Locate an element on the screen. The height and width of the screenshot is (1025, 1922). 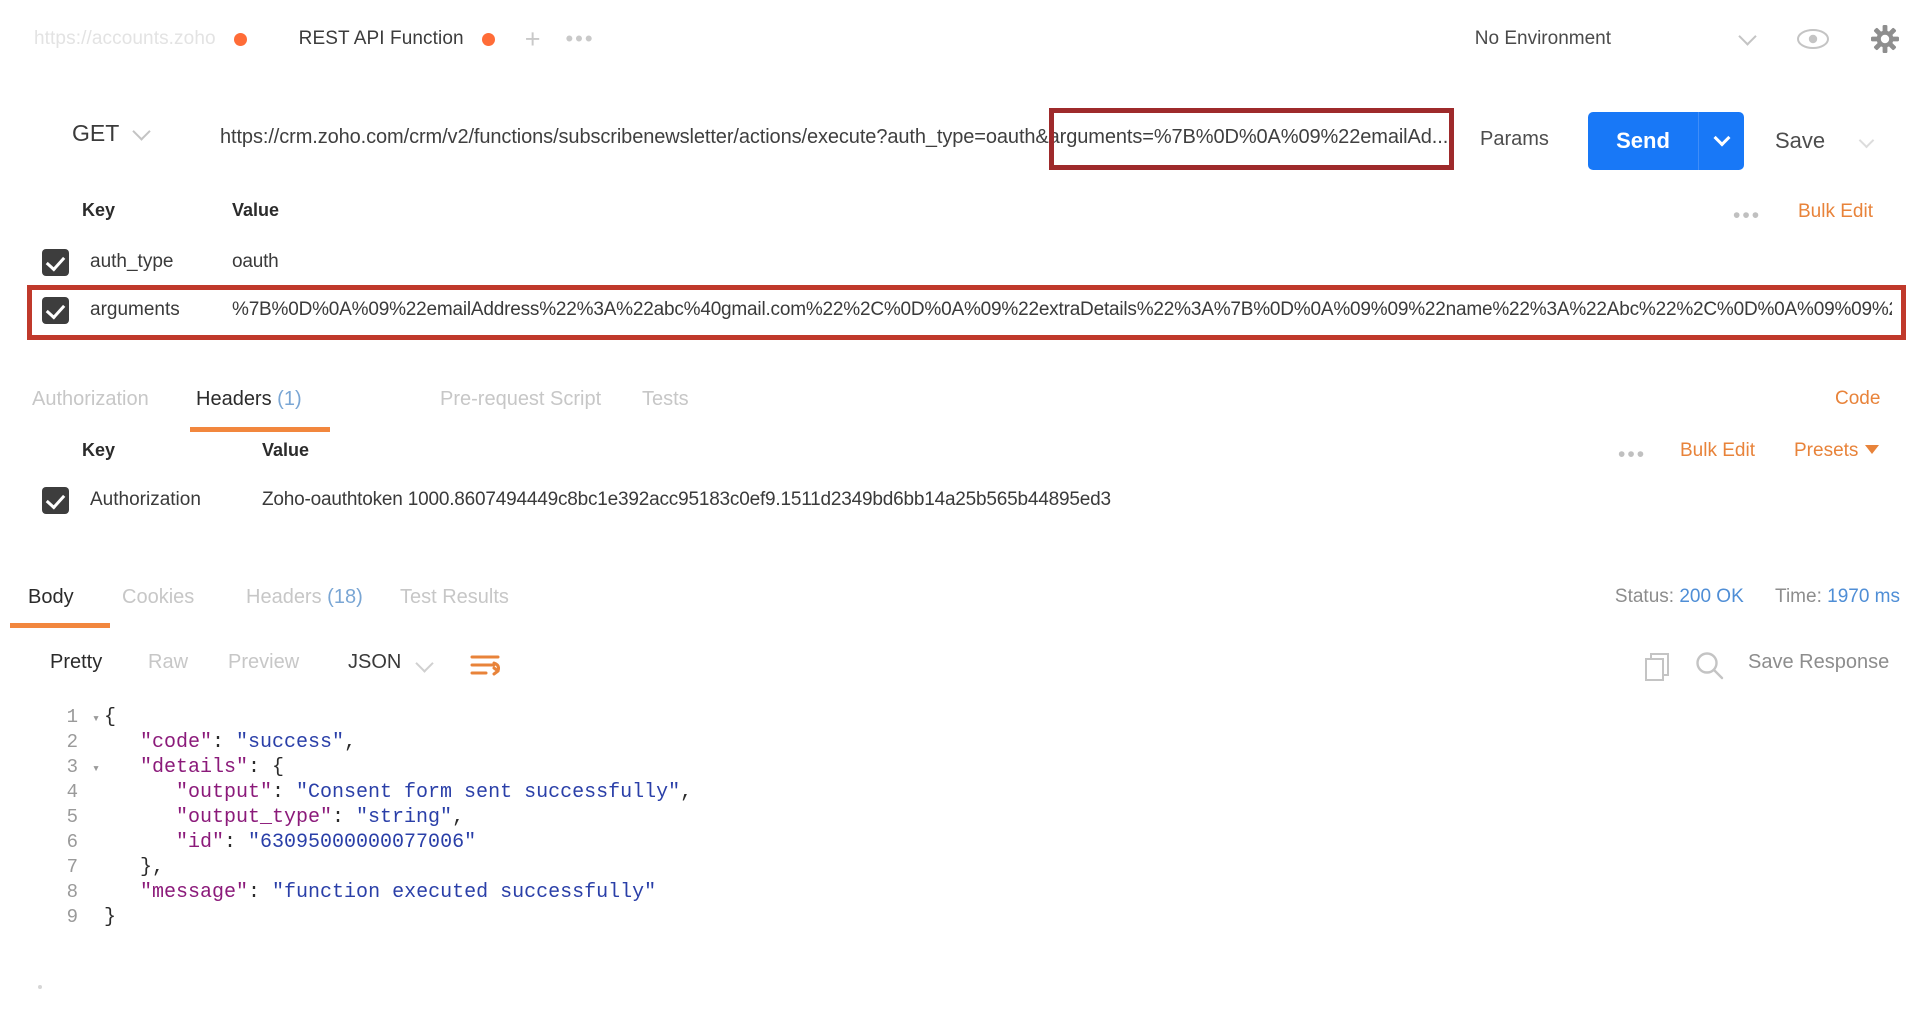
code-link: Code is located at coordinates (1857, 399).